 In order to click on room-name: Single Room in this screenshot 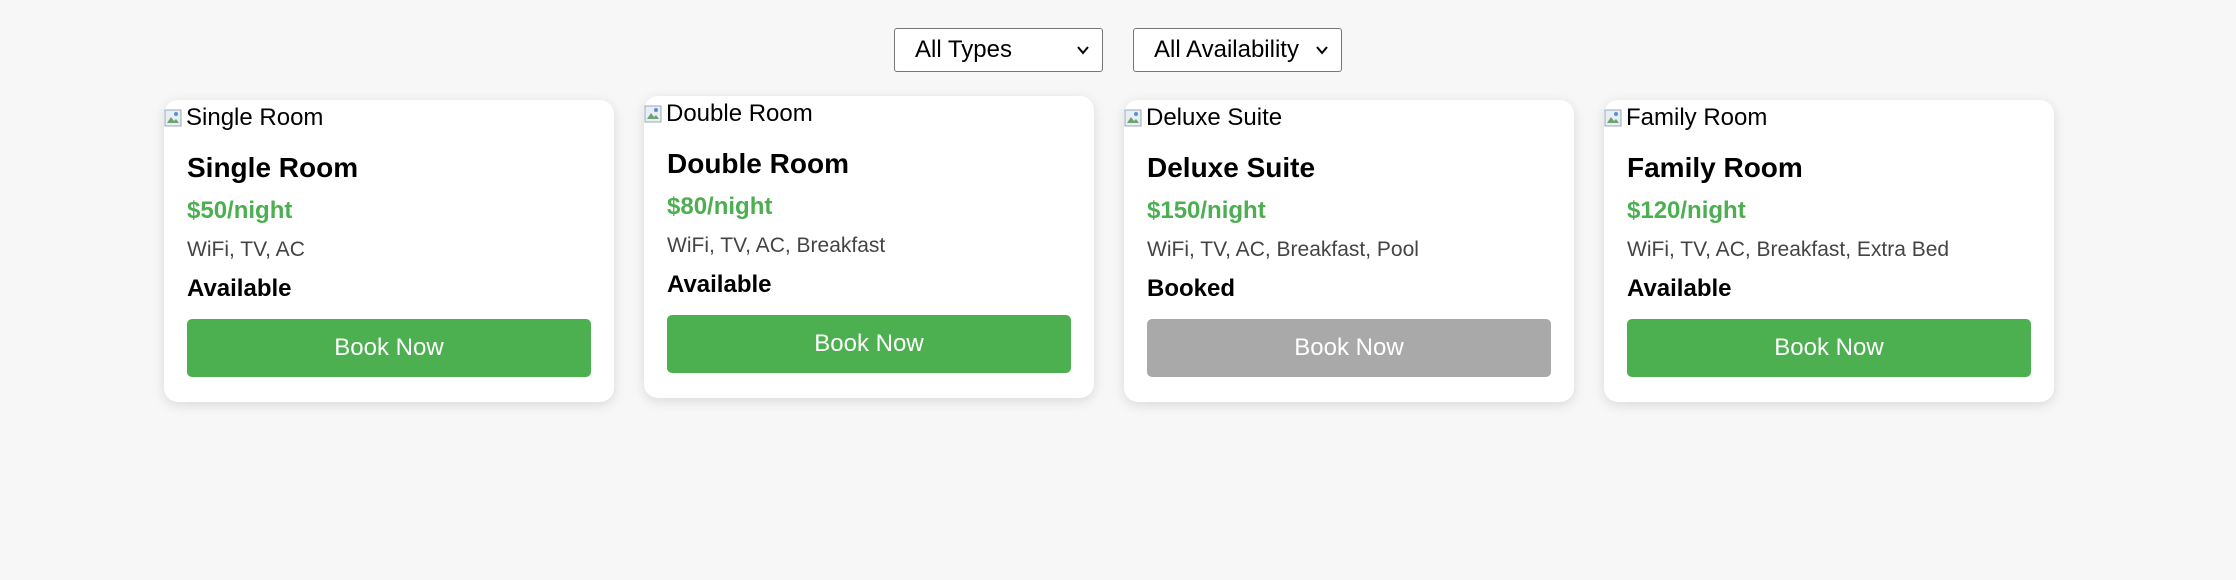, I will do `click(273, 167)`.